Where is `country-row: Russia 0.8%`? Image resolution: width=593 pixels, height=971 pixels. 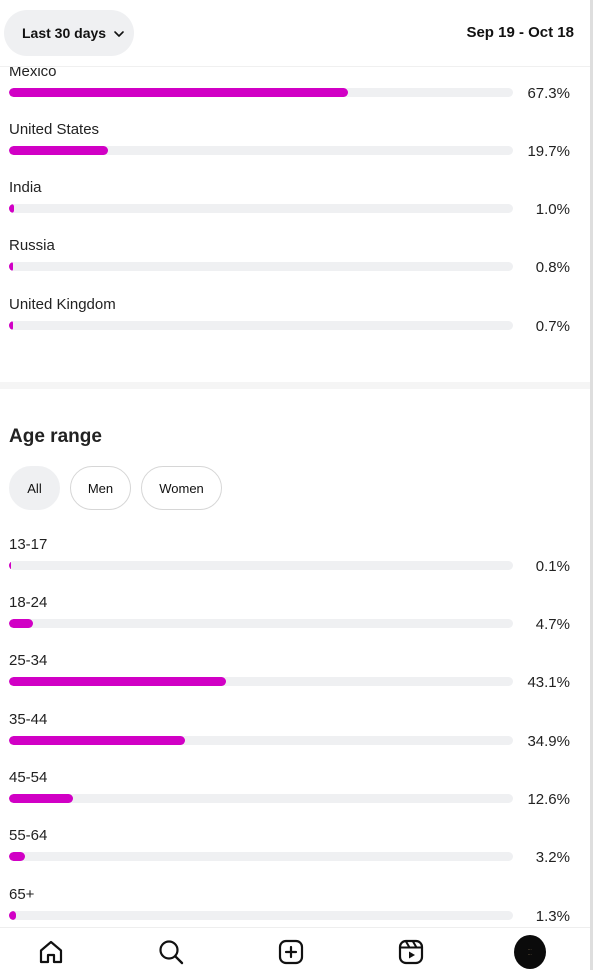 country-row: Russia 0.8% is located at coordinates (295, 266).